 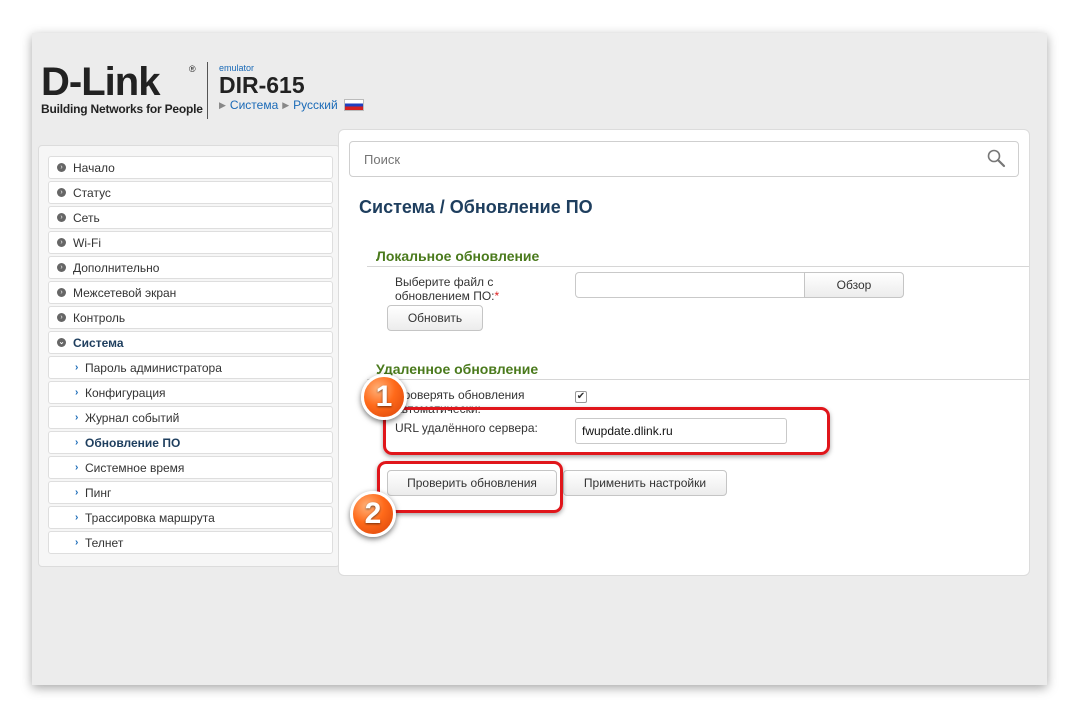 What do you see at coordinates (291, 105) in the screenshot?
I see `breadcrumb: ▶ Система ▶ Русский` at bounding box center [291, 105].